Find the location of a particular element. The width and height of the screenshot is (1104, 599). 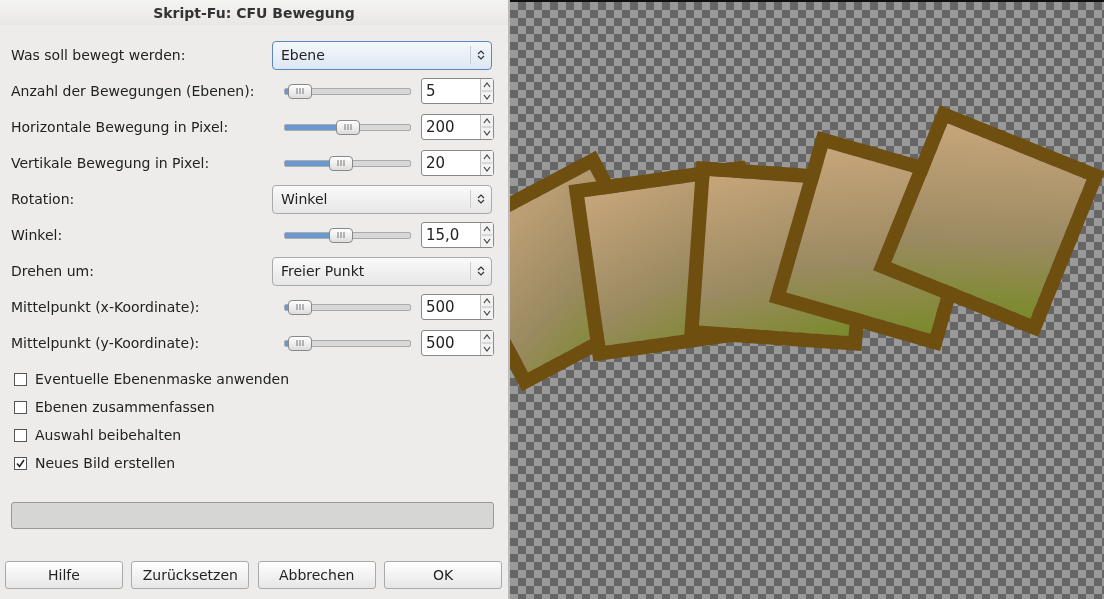

number-input: 5 is located at coordinates (457, 91).